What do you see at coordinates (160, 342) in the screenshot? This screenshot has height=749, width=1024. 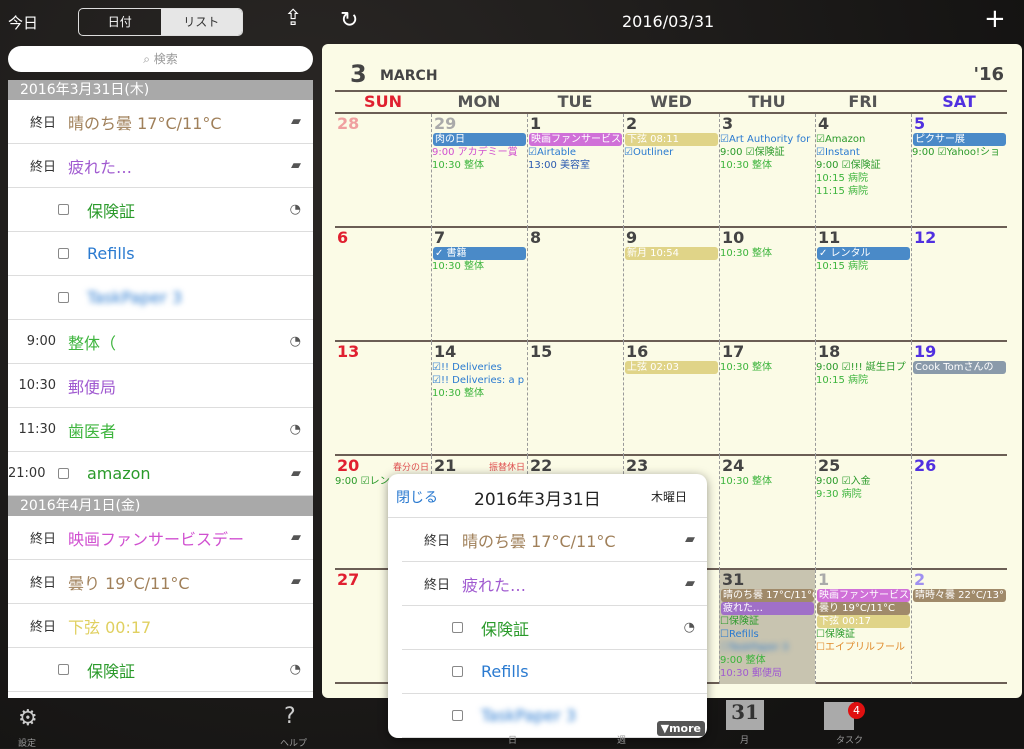 I see `list-item: 9:00 整体（ ◔` at bounding box center [160, 342].